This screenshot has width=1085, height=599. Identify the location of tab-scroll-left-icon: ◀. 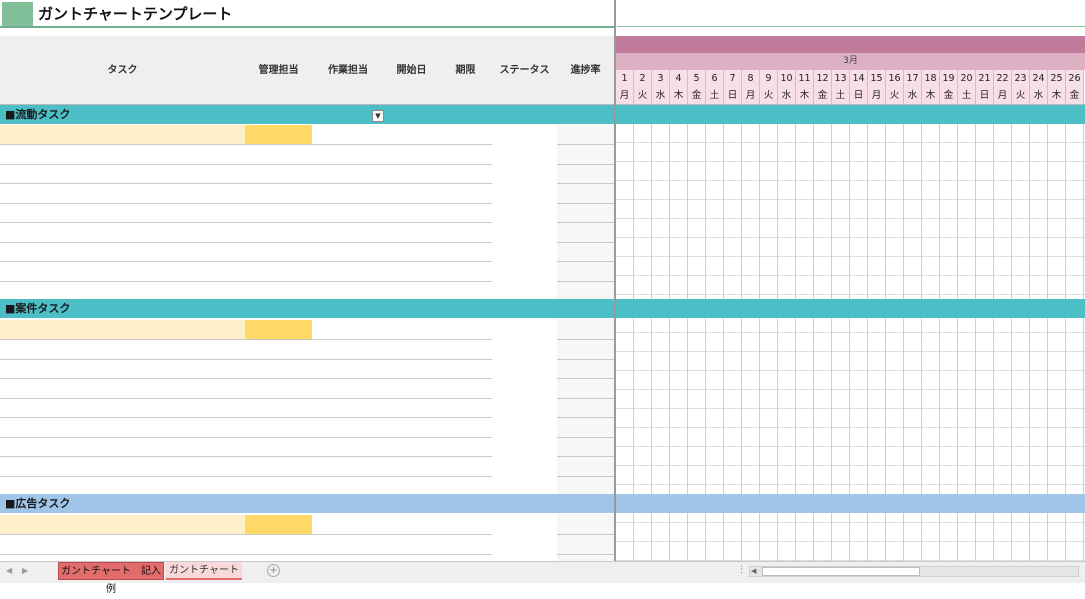
(9, 570).